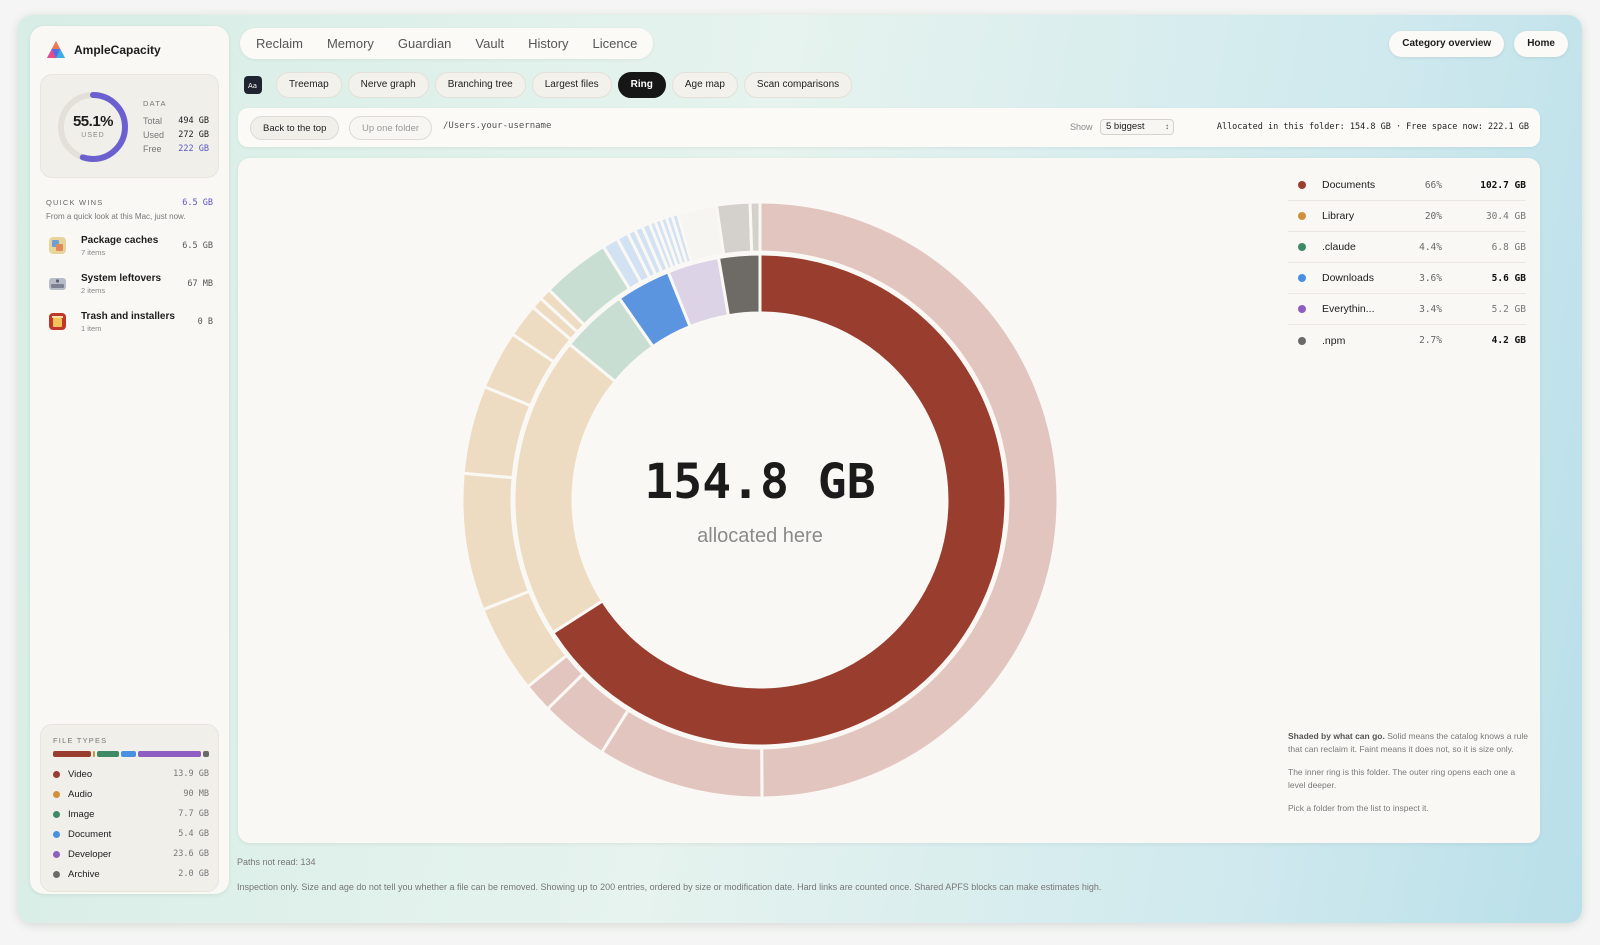 This screenshot has height=945, width=1600. What do you see at coordinates (120, 240) in the screenshot?
I see `quick-win-title: Package caches` at bounding box center [120, 240].